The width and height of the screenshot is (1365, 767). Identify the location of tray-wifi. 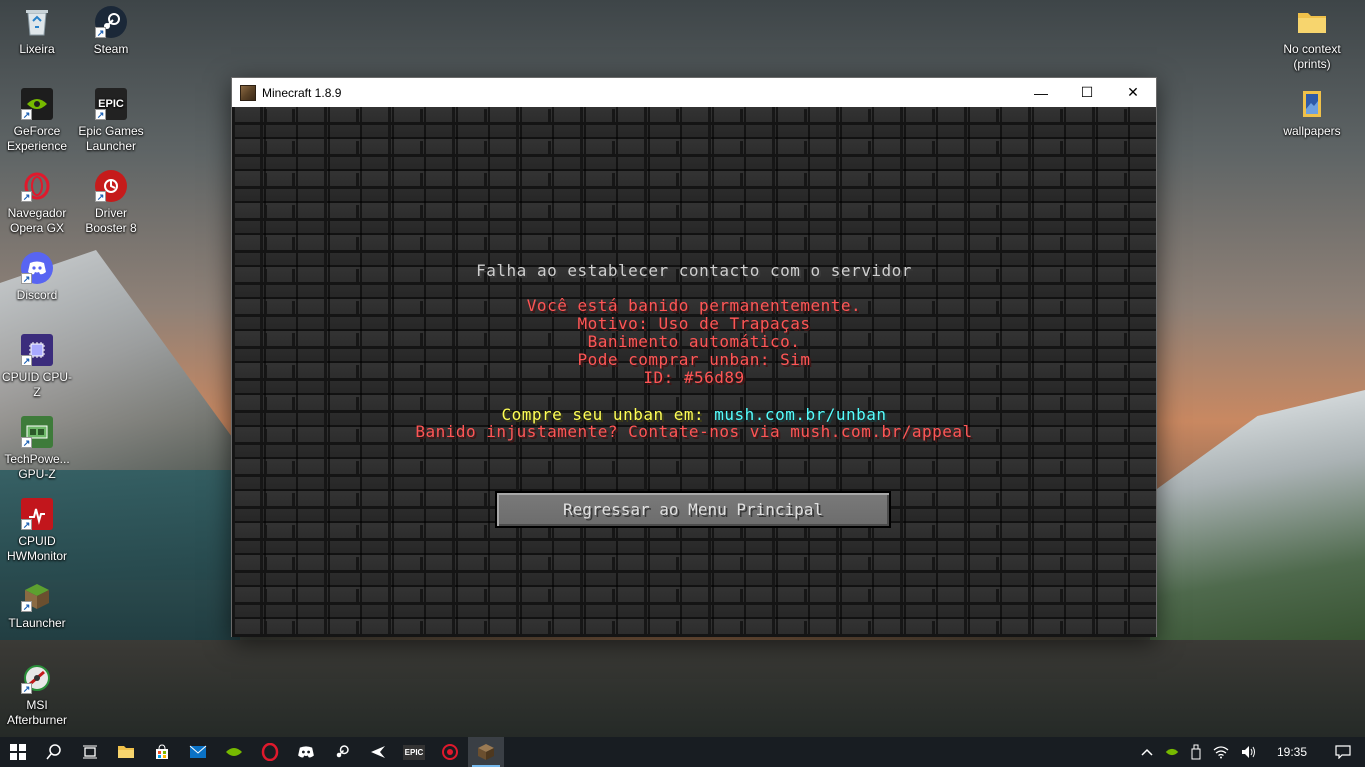
(1221, 752).